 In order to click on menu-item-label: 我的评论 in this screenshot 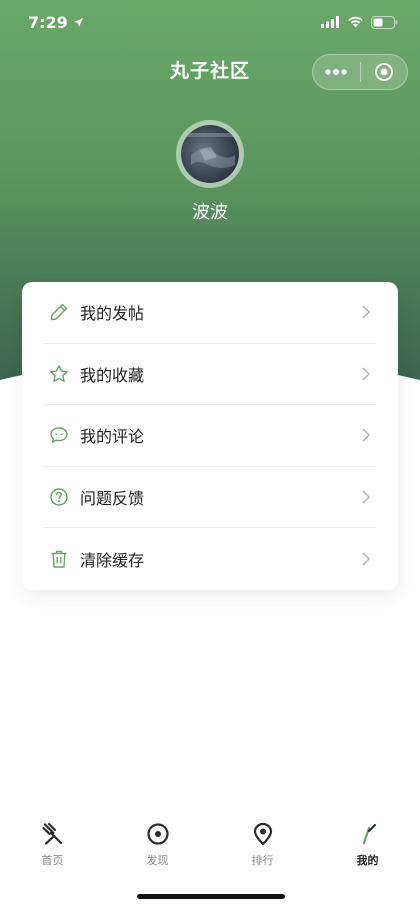, I will do `click(112, 437)`.